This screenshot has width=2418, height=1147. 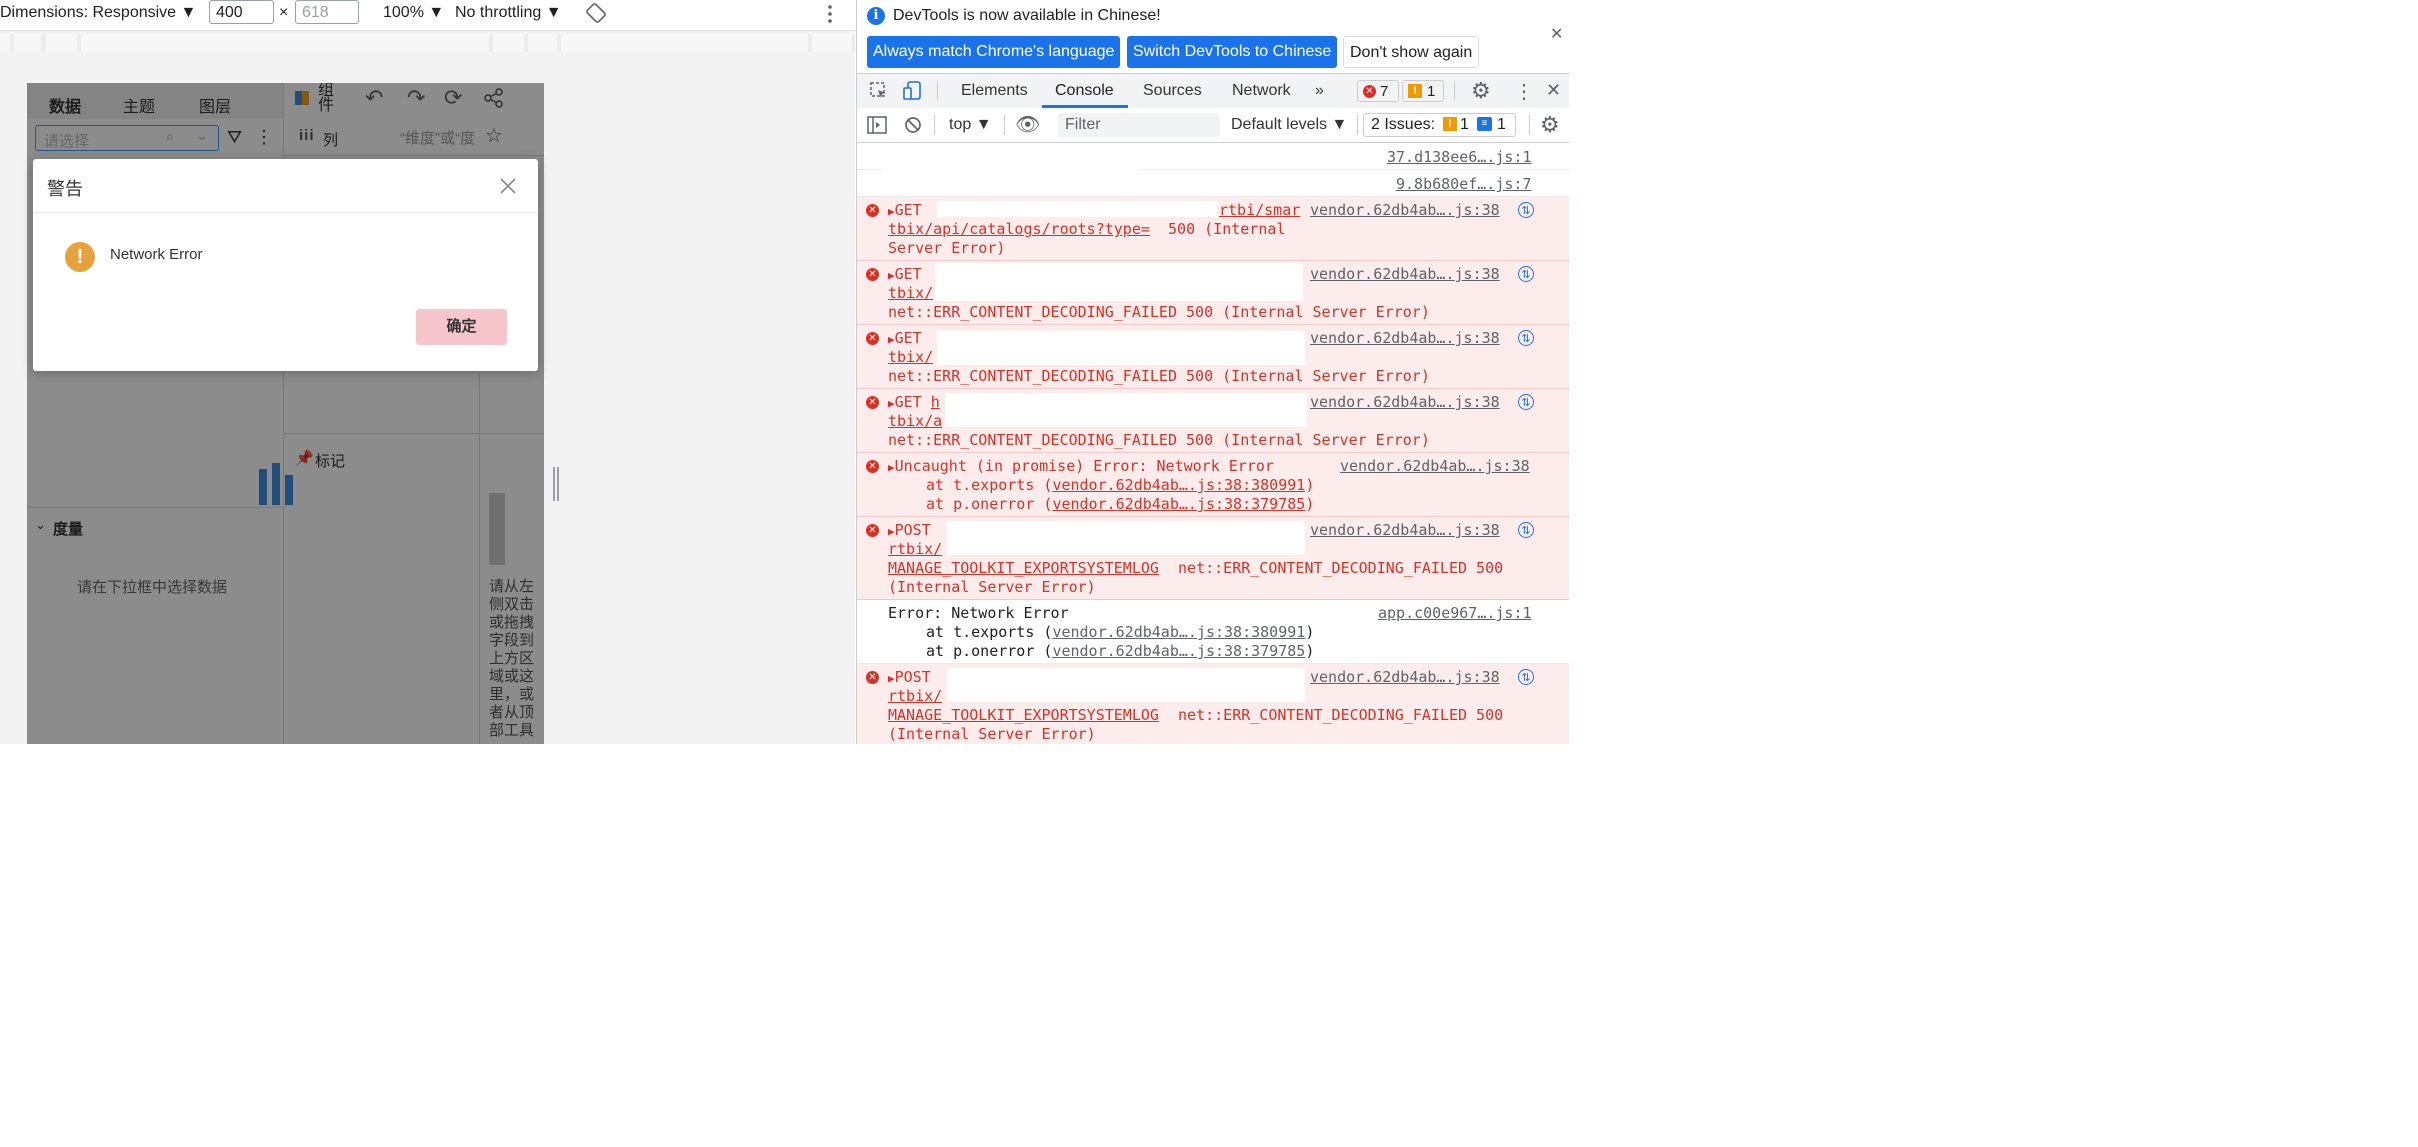 What do you see at coordinates (830, 14) in the screenshot?
I see `more-options-icon` at bounding box center [830, 14].